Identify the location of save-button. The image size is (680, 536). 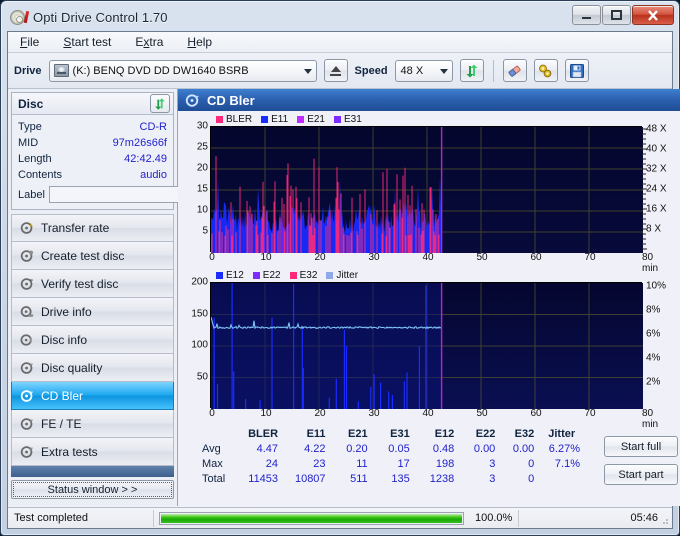
(576, 70).